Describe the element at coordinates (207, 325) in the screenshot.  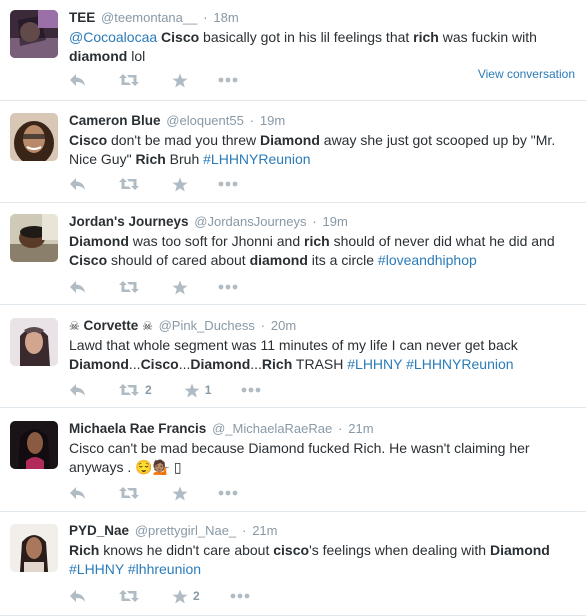
I see `username: @Pink_Duchess` at that location.